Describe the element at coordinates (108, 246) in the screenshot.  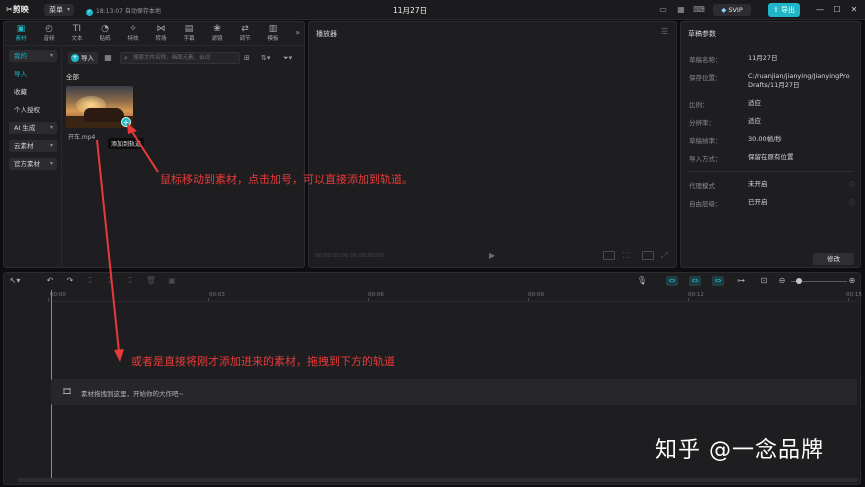
I see `arrow-bottom` at that location.